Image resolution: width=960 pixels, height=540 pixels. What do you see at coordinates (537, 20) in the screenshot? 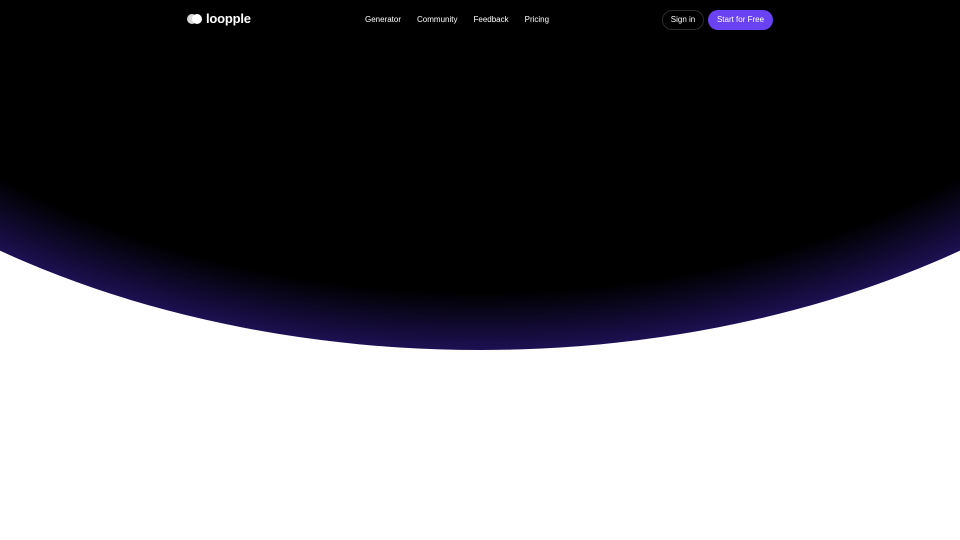
I see `nav-link-pricing: Pricing` at bounding box center [537, 20].